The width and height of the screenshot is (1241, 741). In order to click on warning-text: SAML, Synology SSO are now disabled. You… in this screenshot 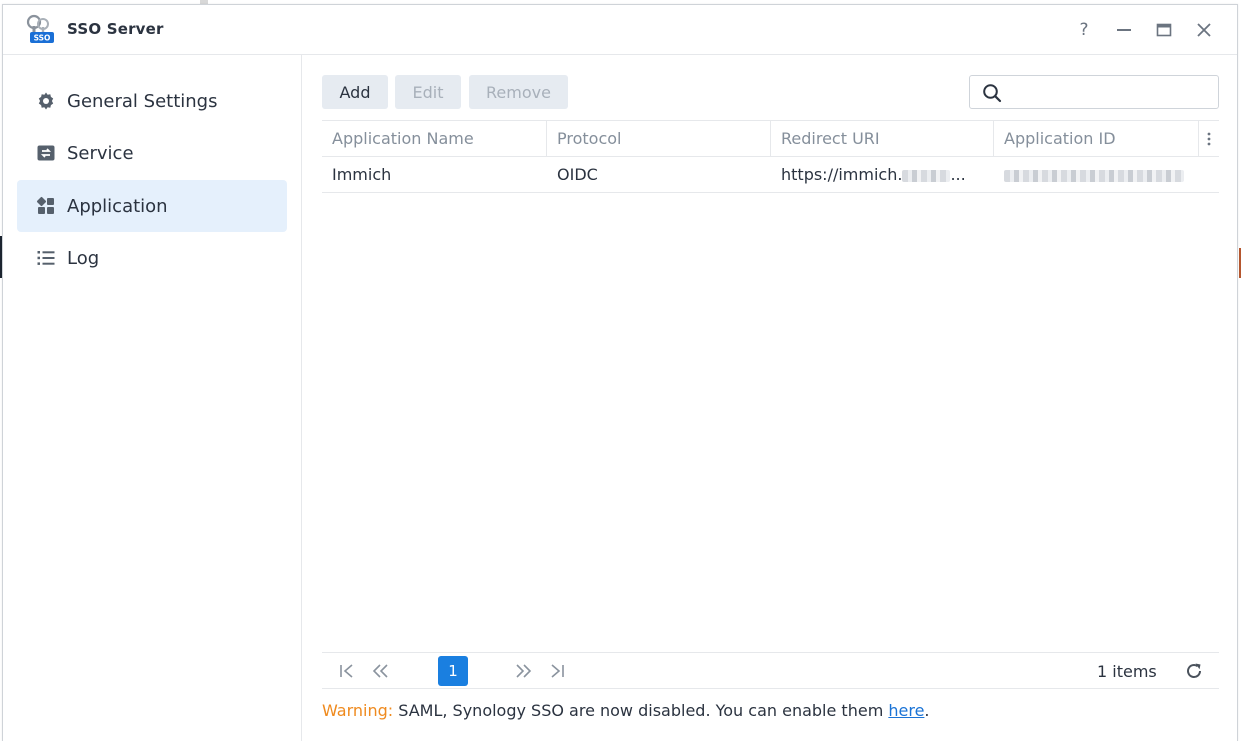, I will do `click(641, 710)`.